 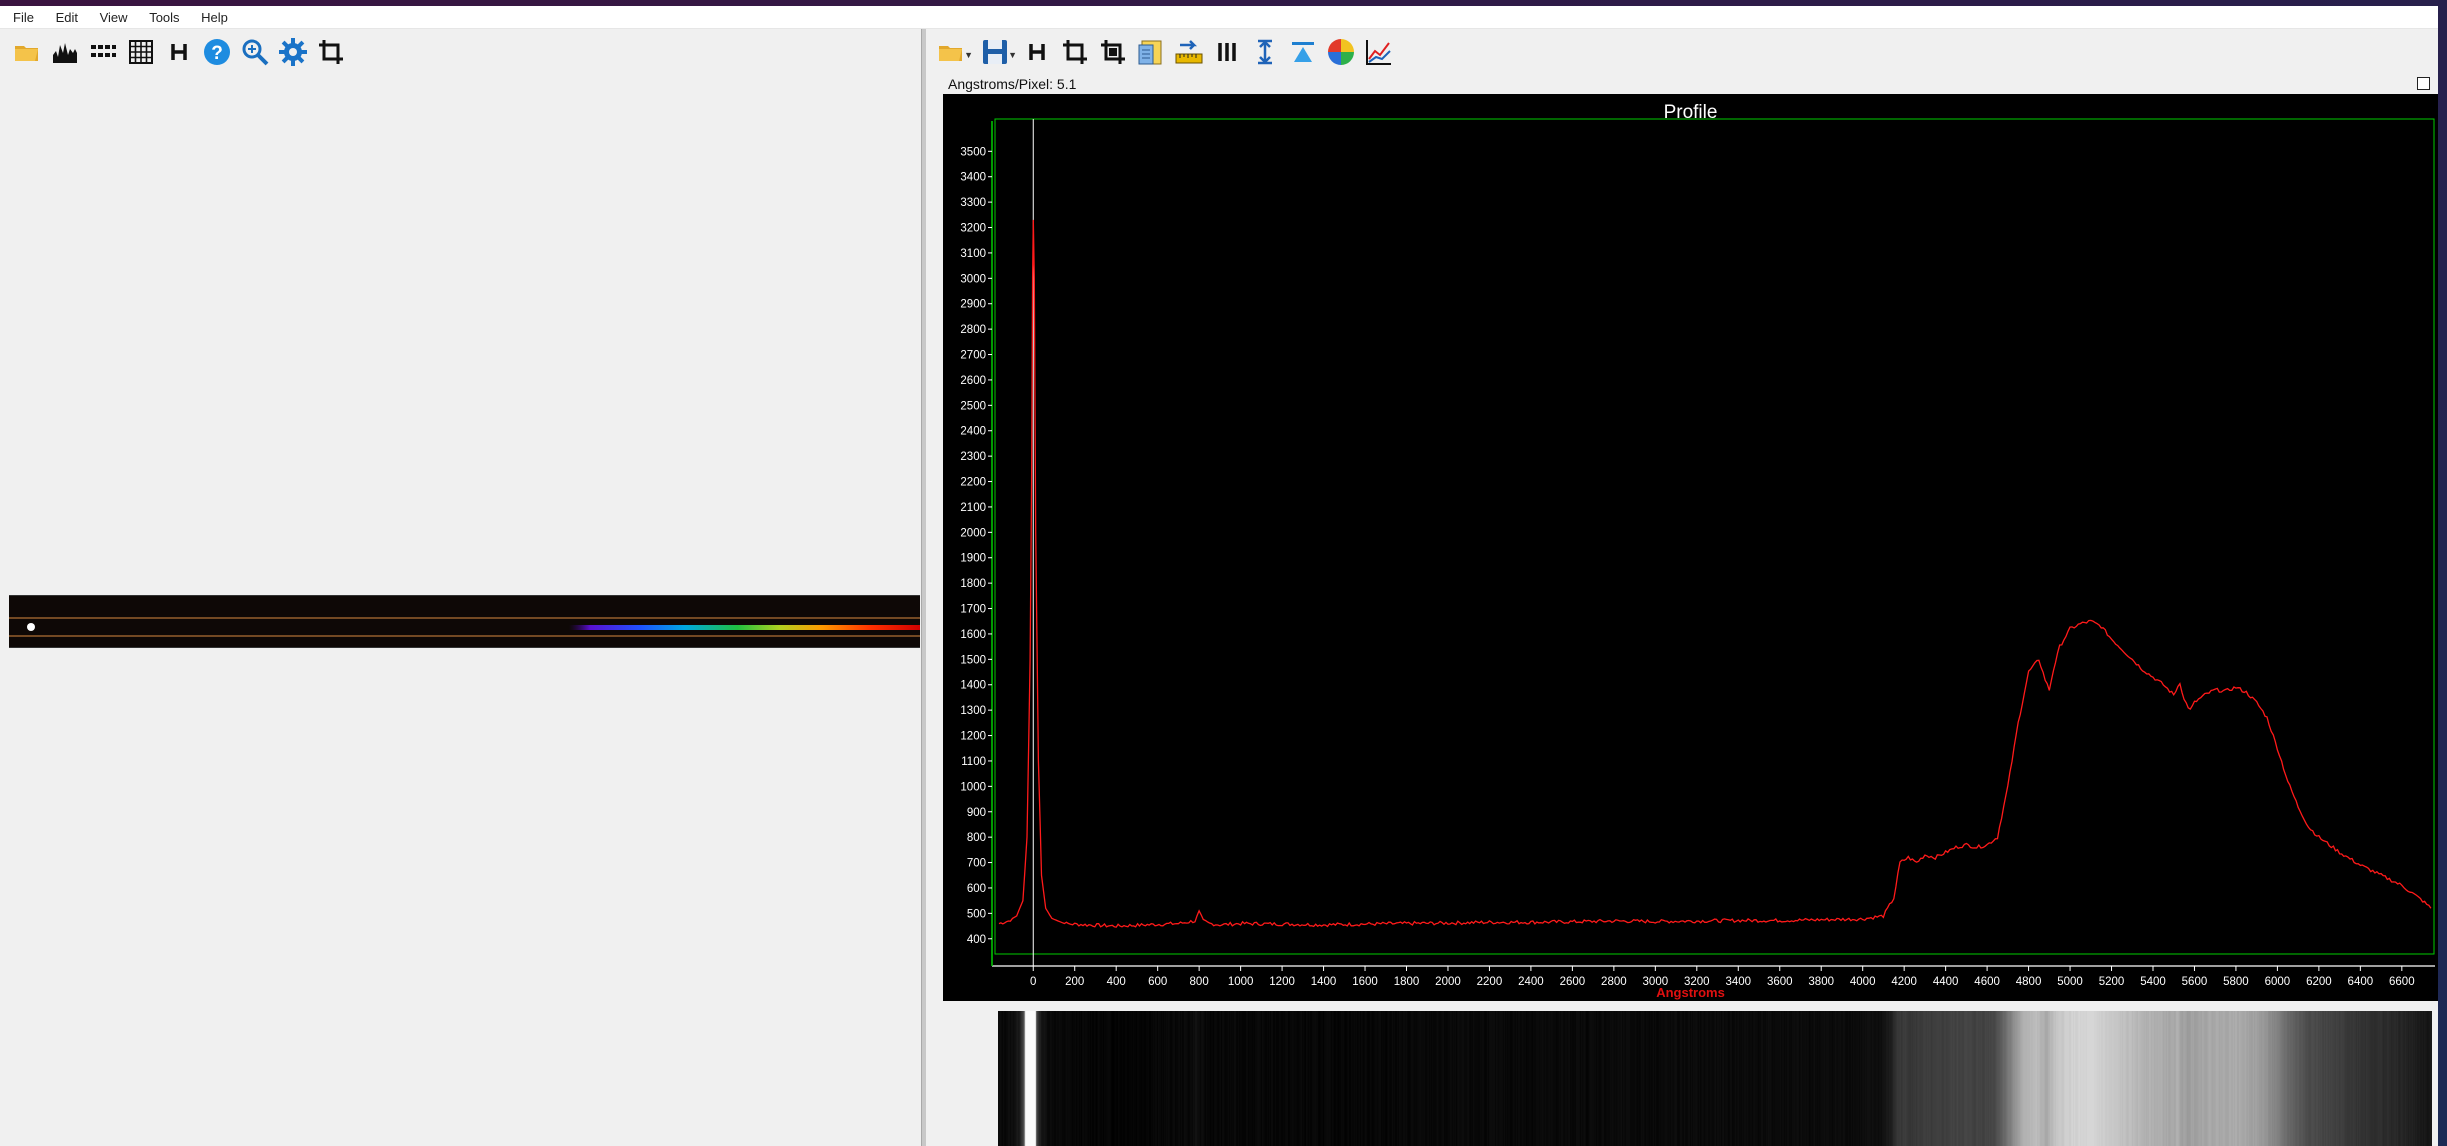 I want to click on grid-button, so click(x=141, y=52).